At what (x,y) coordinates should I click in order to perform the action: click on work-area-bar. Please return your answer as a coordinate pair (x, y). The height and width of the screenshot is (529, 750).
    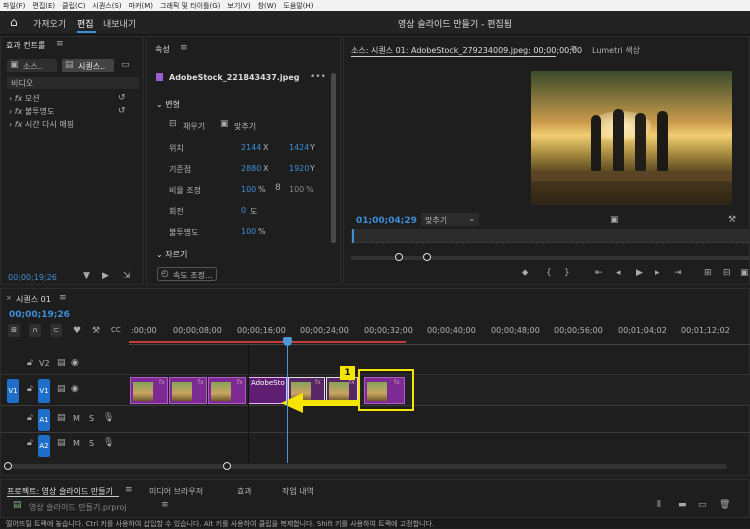
    Looking at the image, I should click on (267, 342).